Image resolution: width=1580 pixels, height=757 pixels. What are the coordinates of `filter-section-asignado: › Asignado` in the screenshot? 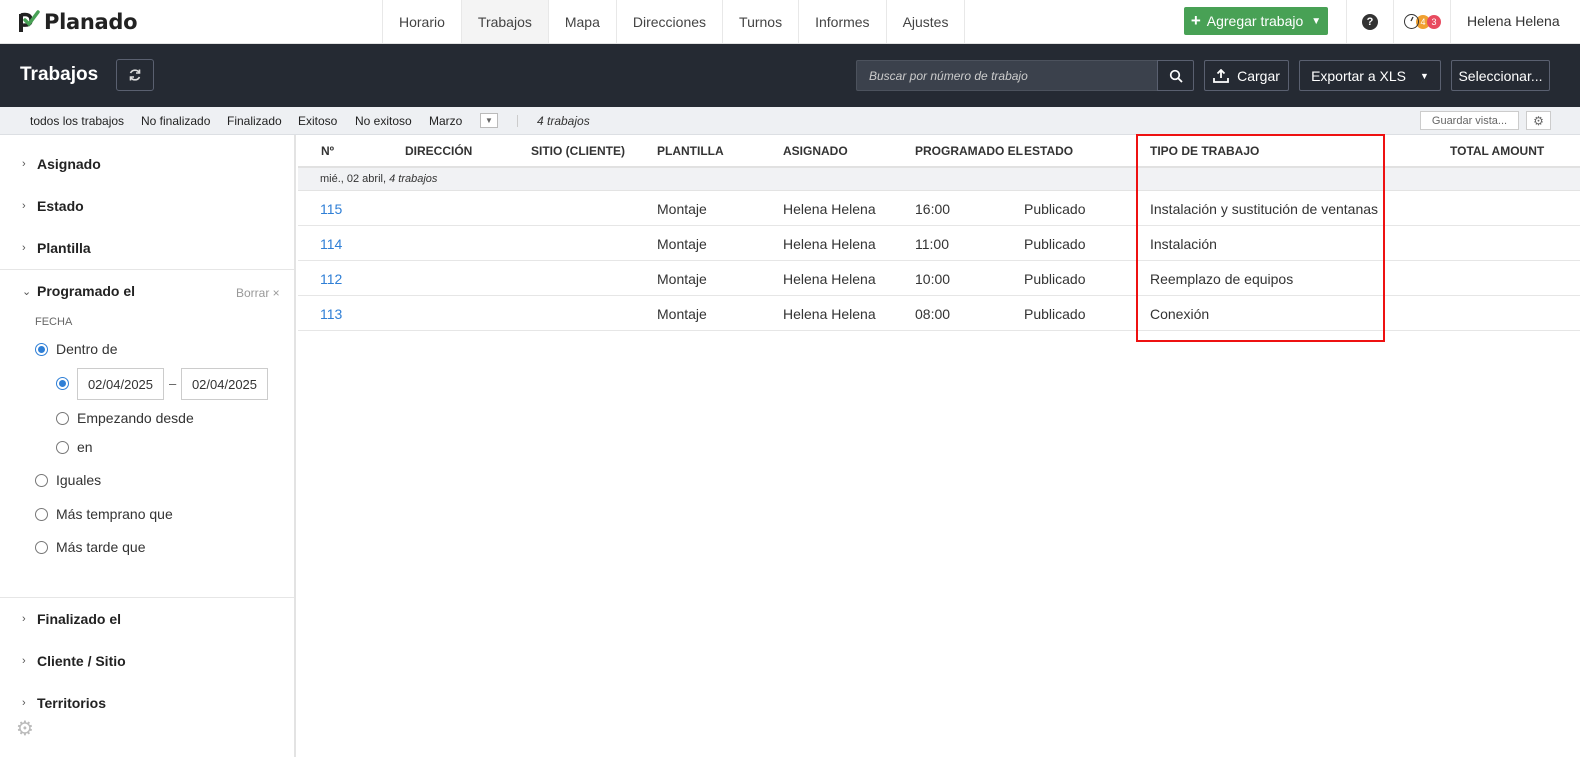 It's located at (61, 164).